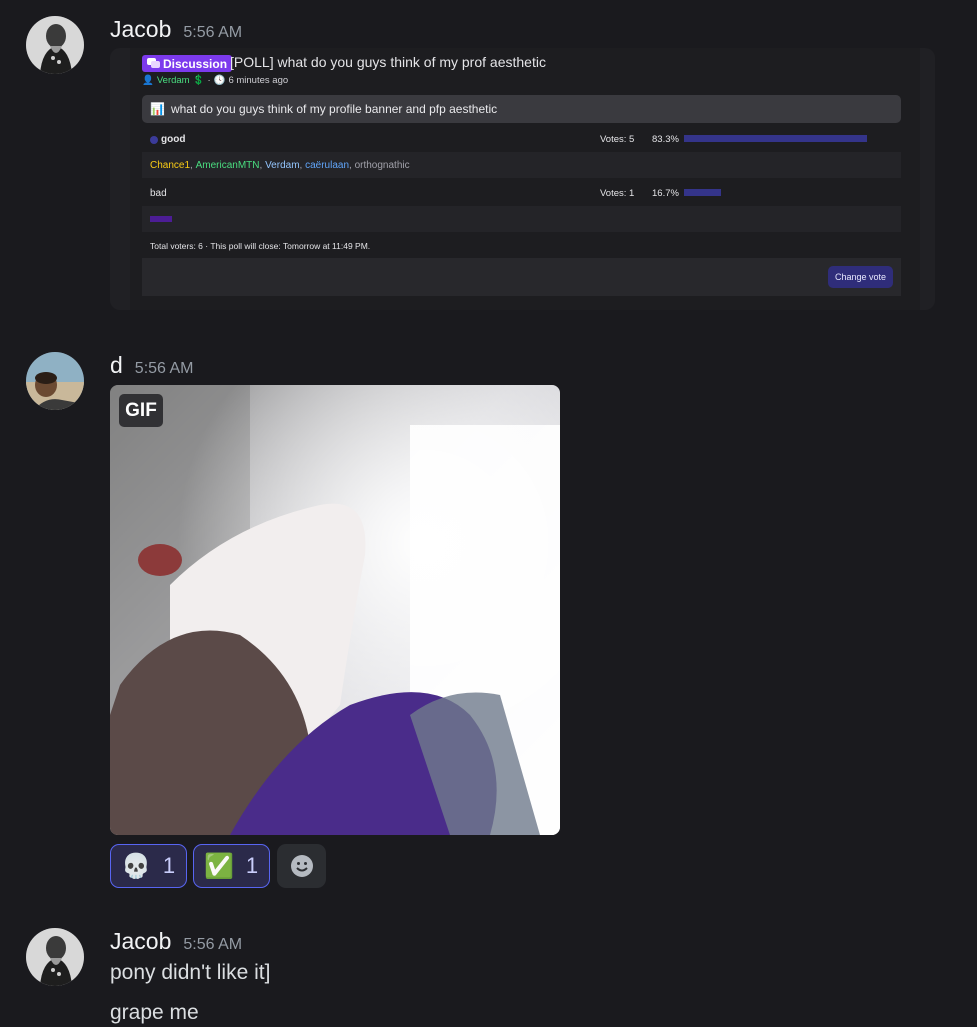  Describe the element at coordinates (153, 63) in the screenshot. I see `chat-bubbles-icon` at that location.